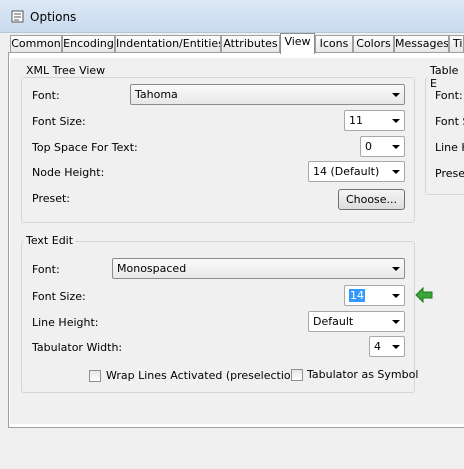 This screenshot has width=464, height=469. What do you see at coordinates (267, 94) in the screenshot?
I see `xml-font-select: Tahoma` at bounding box center [267, 94].